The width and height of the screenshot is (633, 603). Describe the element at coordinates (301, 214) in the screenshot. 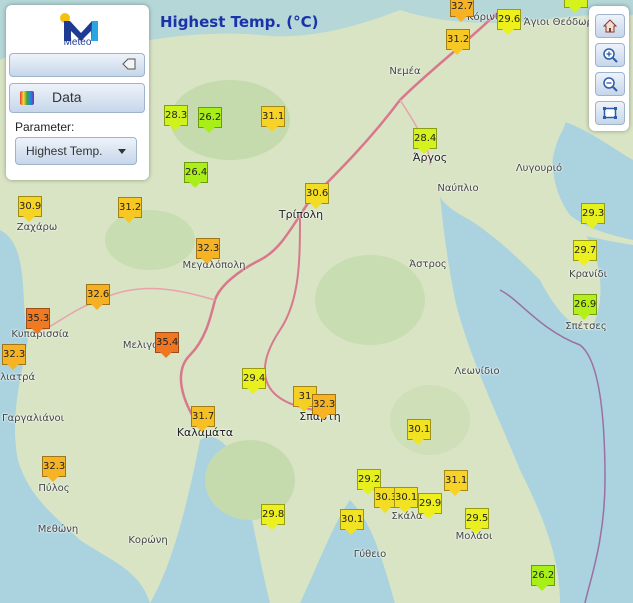

I see `place-tripoli: Τρίπολη` at that location.